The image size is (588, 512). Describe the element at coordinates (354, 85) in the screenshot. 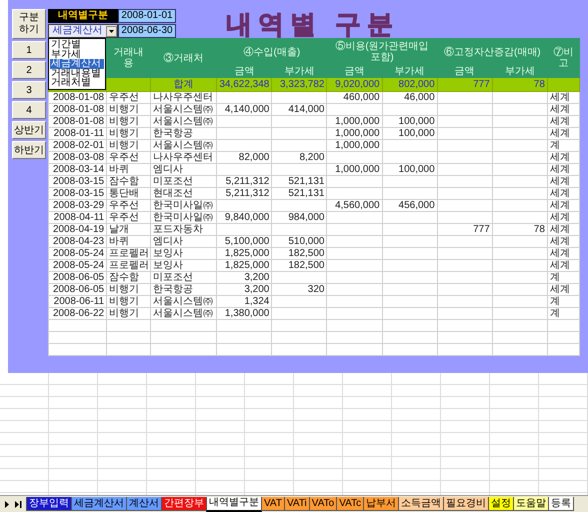

I see `total-cell: 9,020,000` at that location.